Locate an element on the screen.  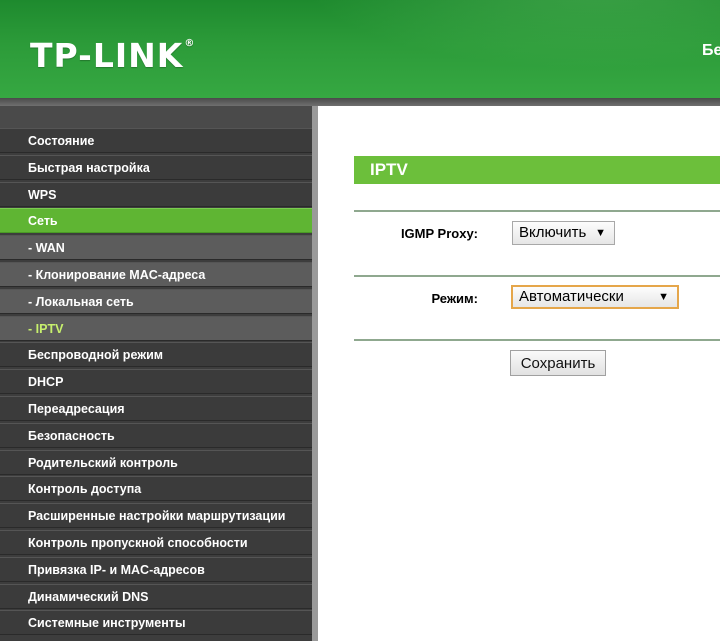
sidebar-top-bar is located at coordinates (159, 117).